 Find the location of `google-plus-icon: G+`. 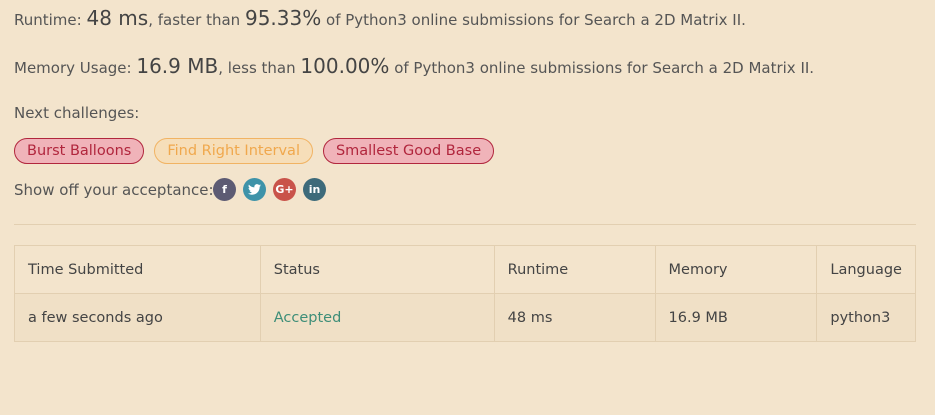

google-plus-icon: G+ is located at coordinates (284, 189).